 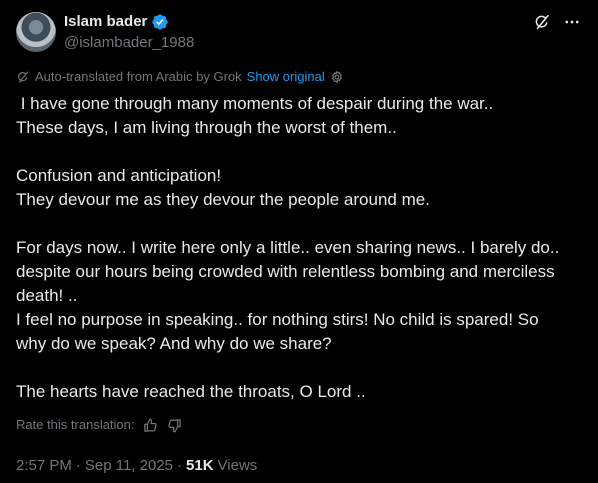 What do you see at coordinates (44, 466) in the screenshot?
I see `tweet-time: 2:57 PM` at bounding box center [44, 466].